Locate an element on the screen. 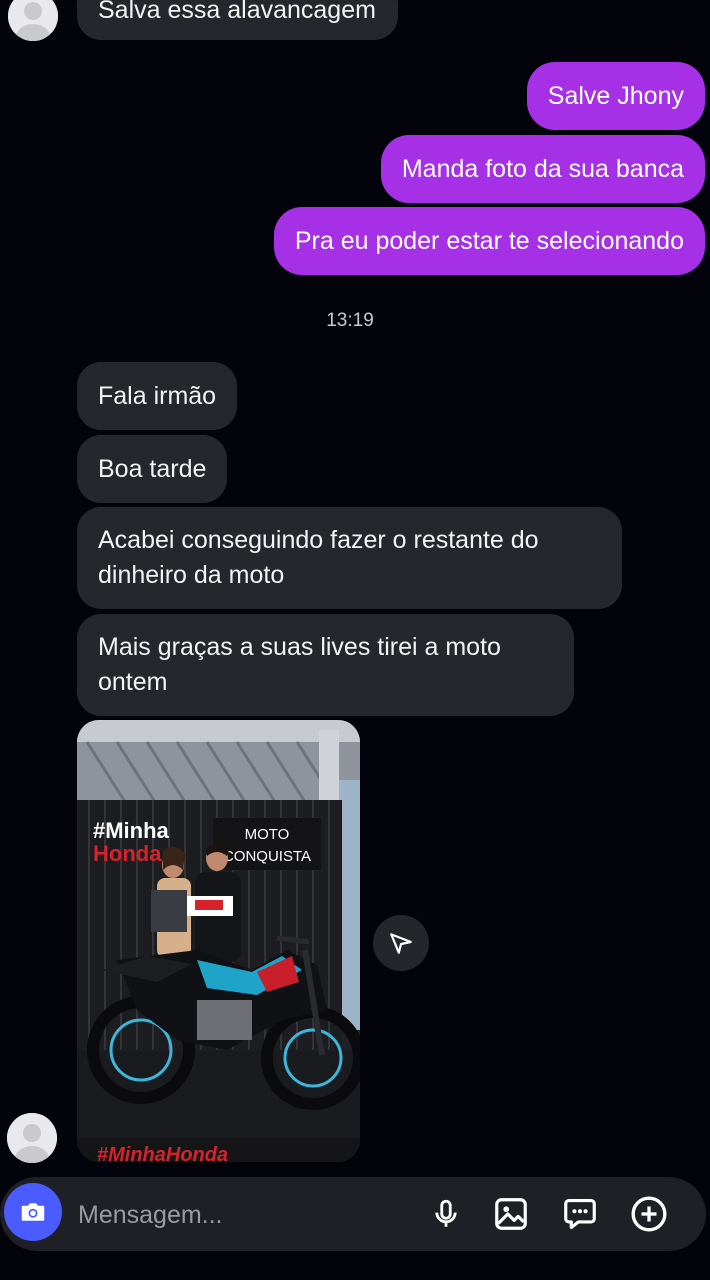 The height and width of the screenshot is (1280, 710). motorcycle-photo: #Minha Honda MOTO CONQUISTA #MinhaHonda is located at coordinates (218, 941).